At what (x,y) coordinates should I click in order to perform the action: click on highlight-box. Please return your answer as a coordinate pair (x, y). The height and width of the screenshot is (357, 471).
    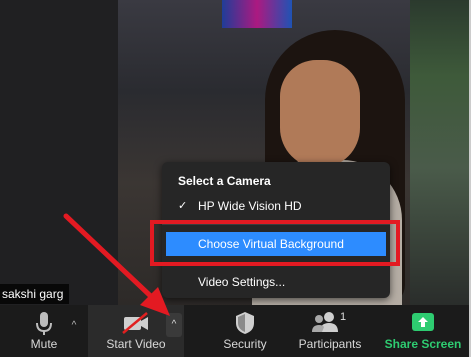
    Looking at the image, I should click on (275, 243).